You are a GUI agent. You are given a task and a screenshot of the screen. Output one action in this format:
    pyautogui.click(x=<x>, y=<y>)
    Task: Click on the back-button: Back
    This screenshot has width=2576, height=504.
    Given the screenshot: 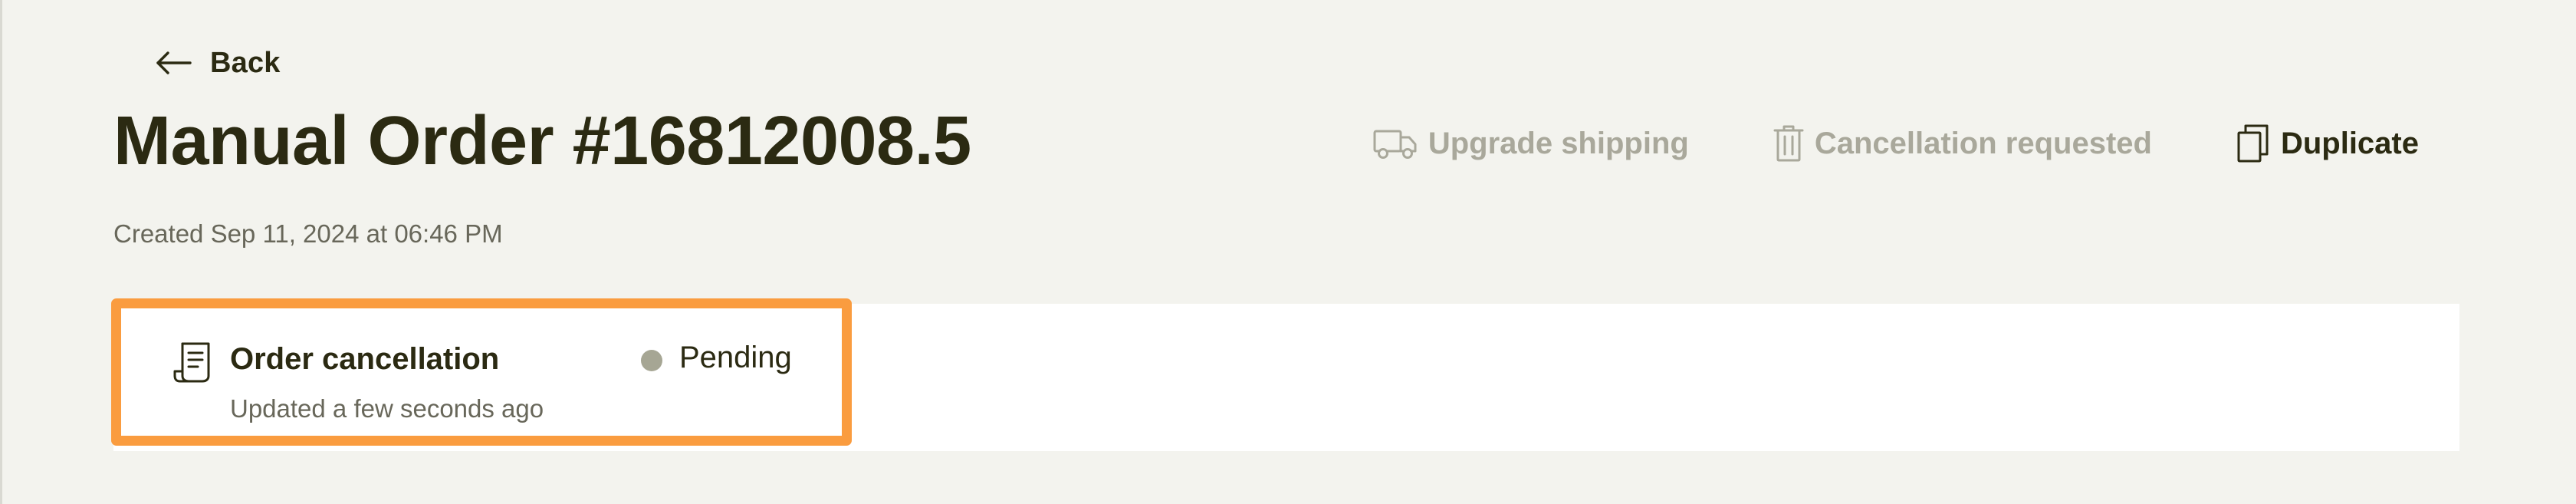 What is the action you would take?
    pyautogui.click(x=218, y=63)
    